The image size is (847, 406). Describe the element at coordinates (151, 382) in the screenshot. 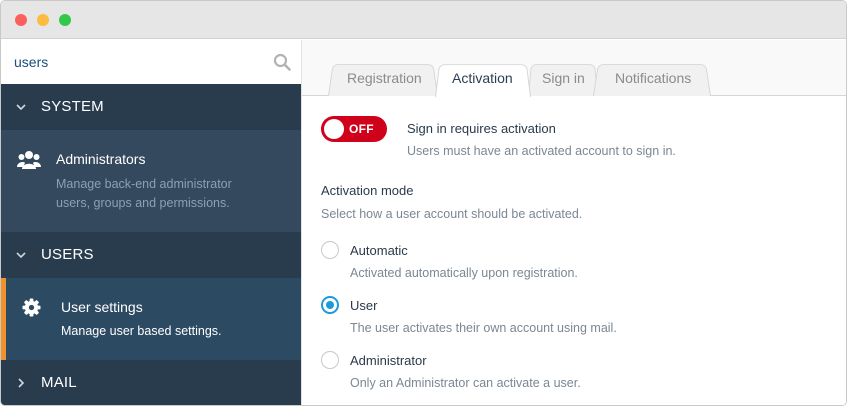

I see `sidebar-section-mail: MAIL` at that location.